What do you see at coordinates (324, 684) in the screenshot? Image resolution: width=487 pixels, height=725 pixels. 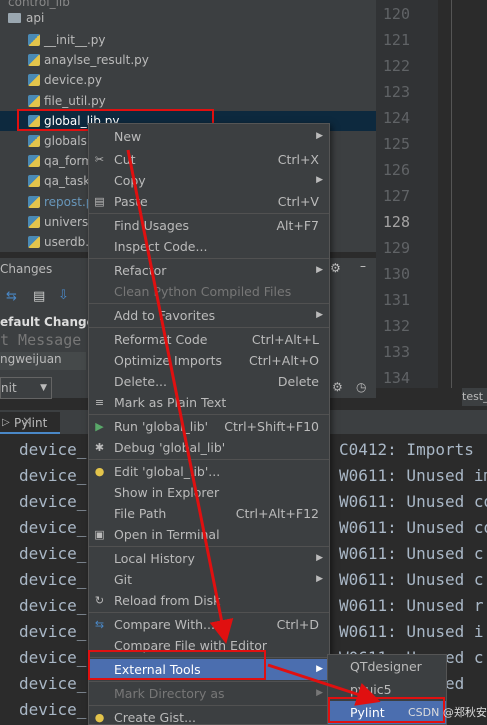 I see `arrow-to-pylint` at bounding box center [324, 684].